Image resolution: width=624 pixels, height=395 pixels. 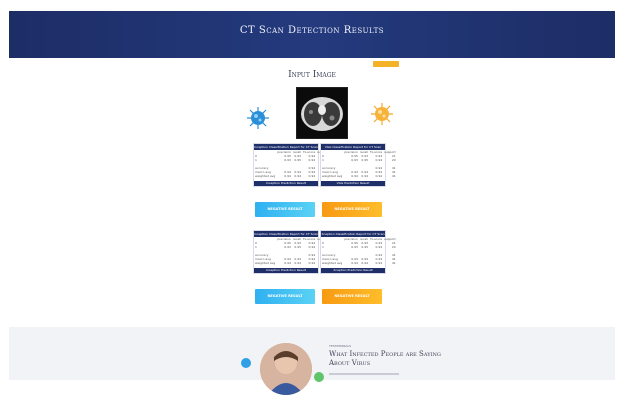 What do you see at coordinates (312, 30) in the screenshot?
I see `page-title: CT Scan Detection Results` at bounding box center [312, 30].